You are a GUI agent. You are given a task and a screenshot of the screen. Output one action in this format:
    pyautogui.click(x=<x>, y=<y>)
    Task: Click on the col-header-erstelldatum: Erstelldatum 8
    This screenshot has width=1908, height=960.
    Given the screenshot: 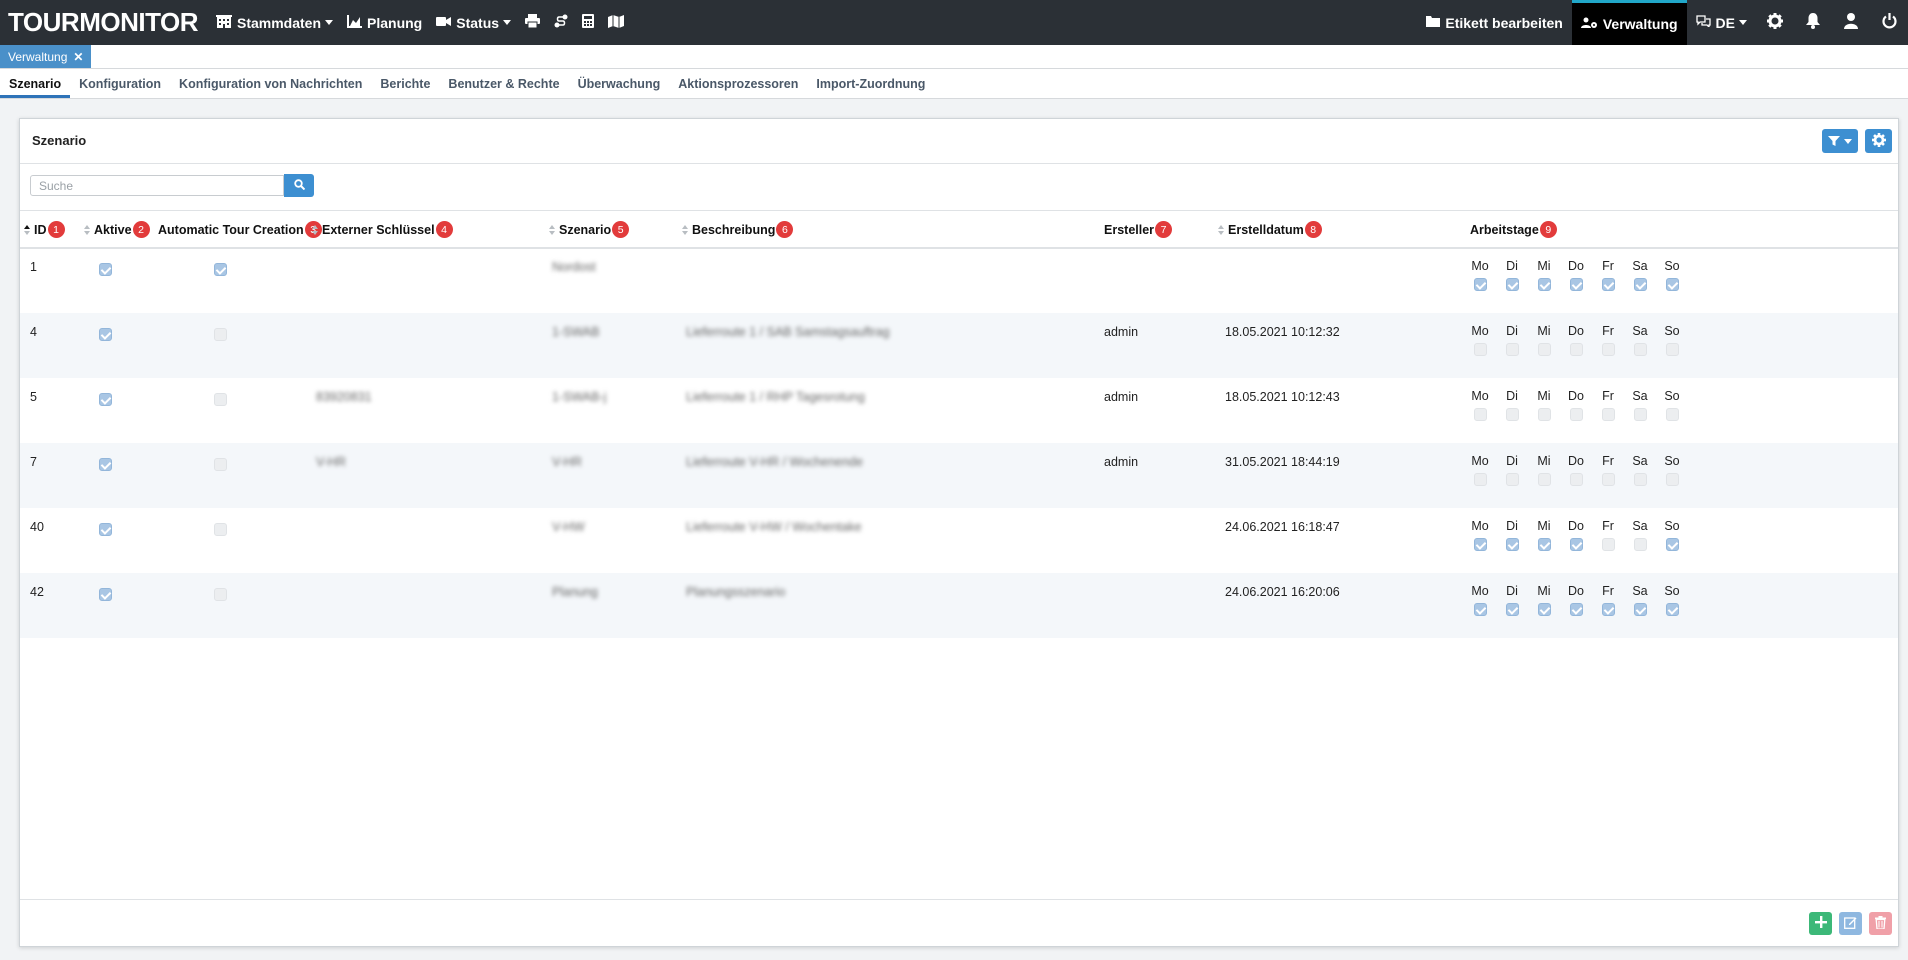 What is the action you would take?
    pyautogui.click(x=1270, y=229)
    